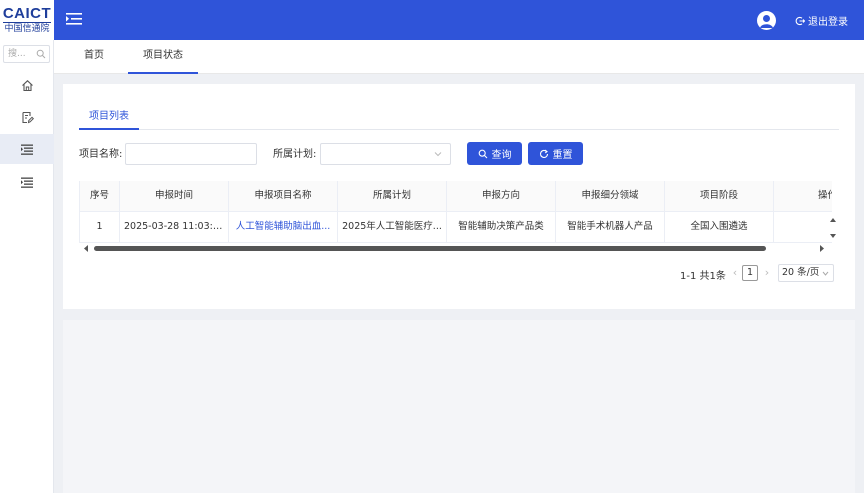 Image resolution: width=864 pixels, height=493 pixels. I want to click on sidebar-item-home, so click(27, 85).